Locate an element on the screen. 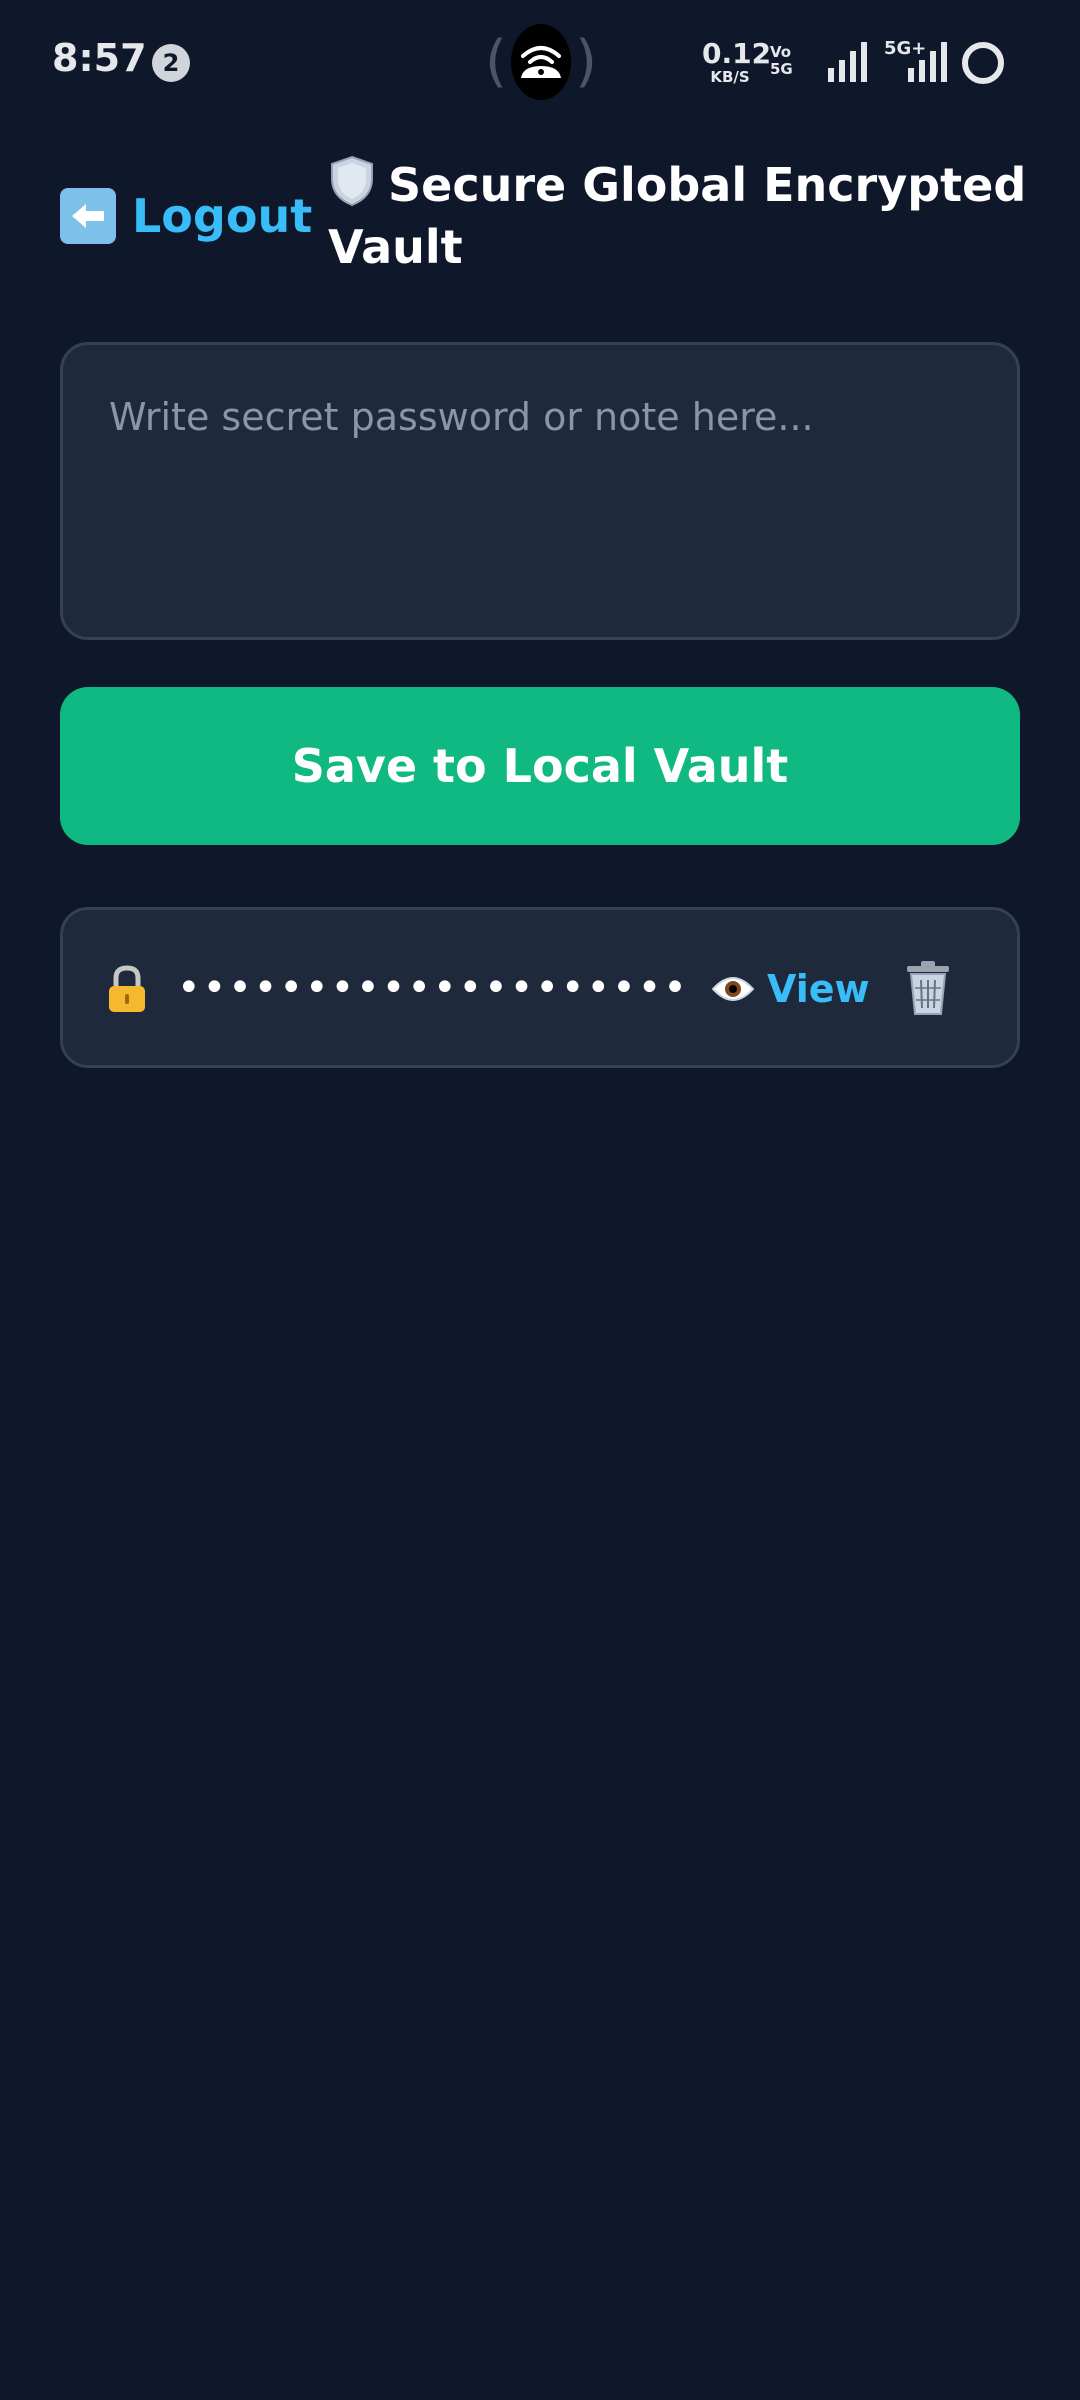 The height and width of the screenshot is (2400, 1080). hotspot-left-bracket: ( is located at coordinates (496, 61).